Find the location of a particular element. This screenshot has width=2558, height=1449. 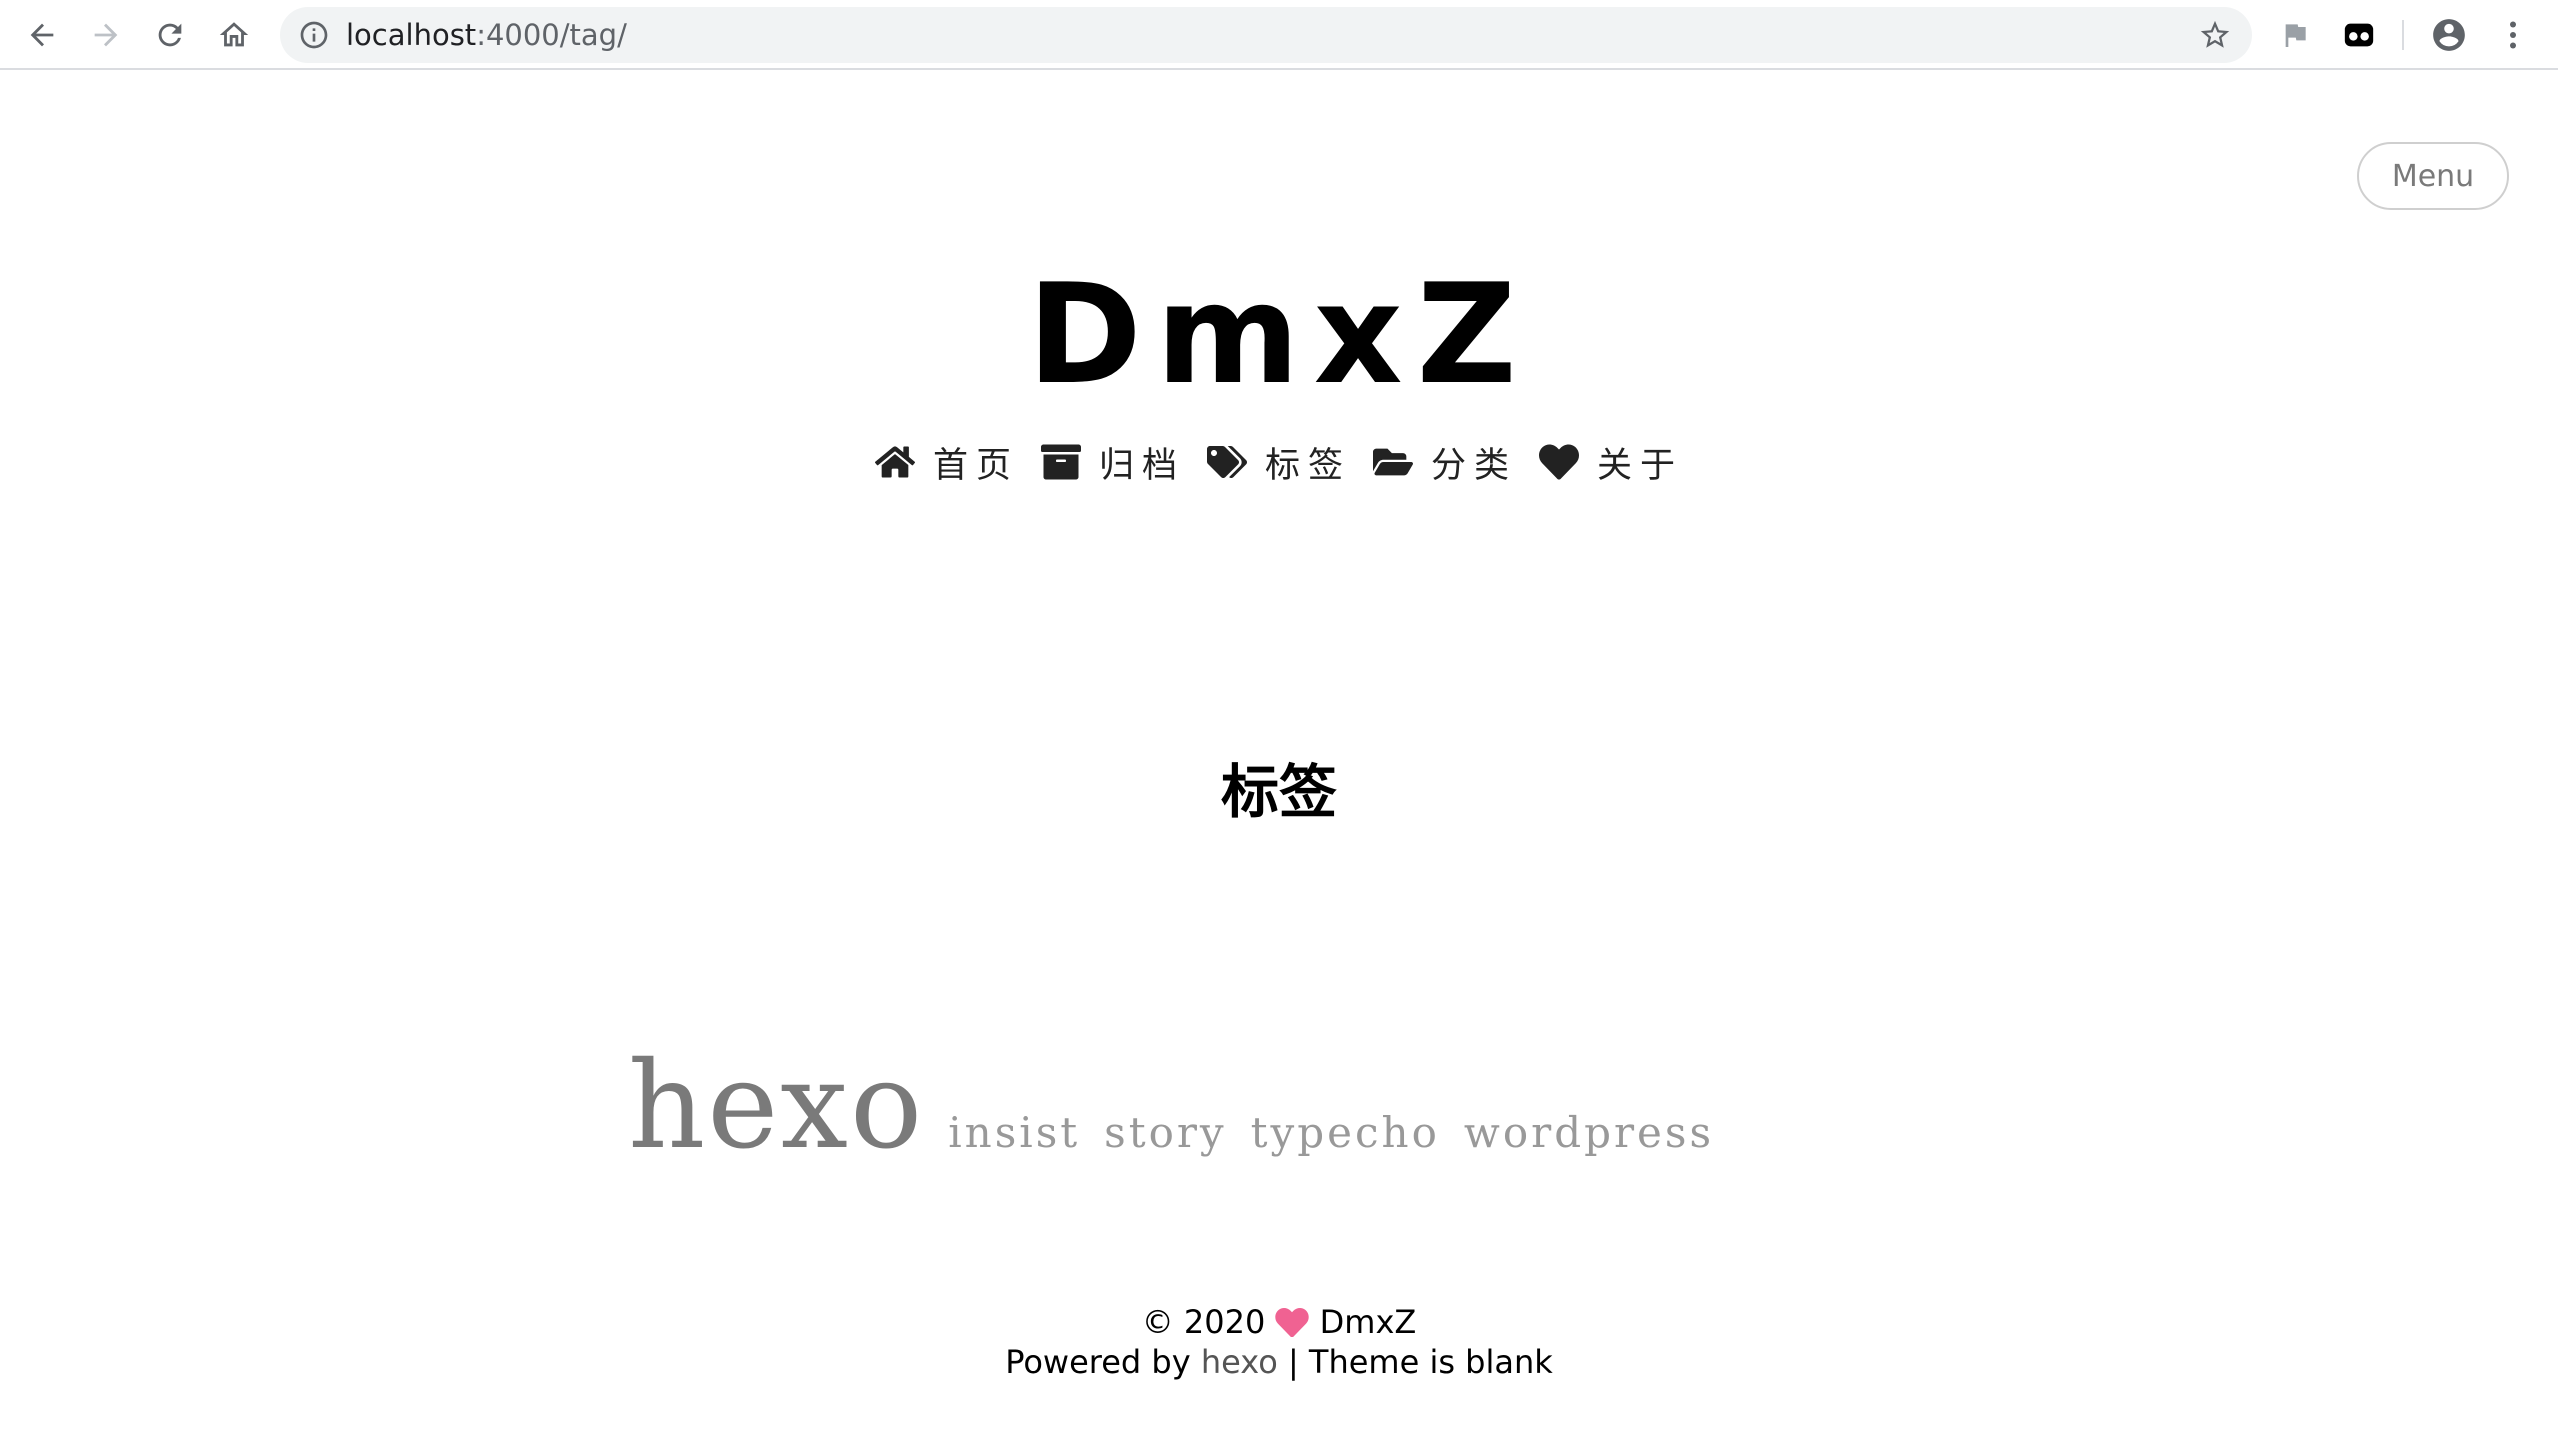

home-button is located at coordinates (234, 35).